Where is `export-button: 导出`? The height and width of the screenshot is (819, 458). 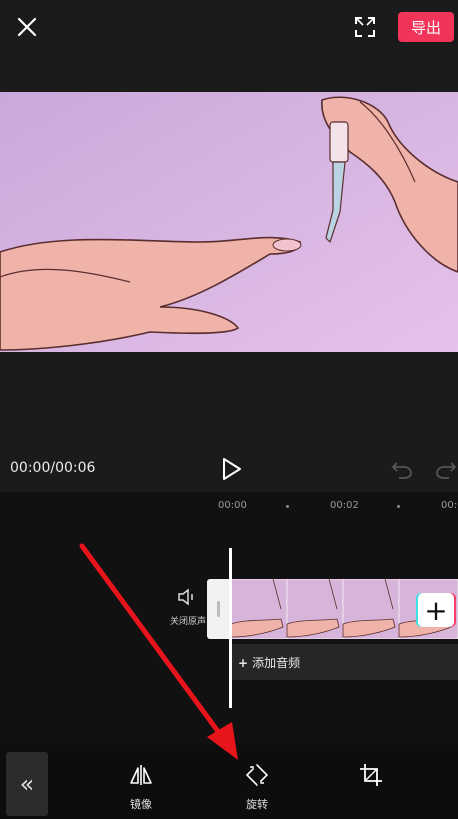 export-button: 导出 is located at coordinates (426, 27).